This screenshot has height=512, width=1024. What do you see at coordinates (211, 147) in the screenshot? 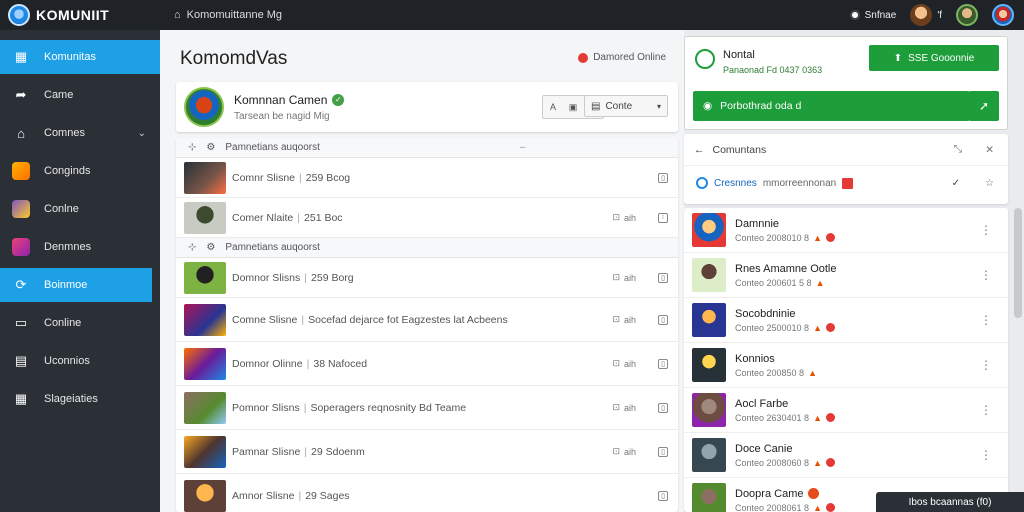
I see `settings-icon: ⚙` at bounding box center [211, 147].